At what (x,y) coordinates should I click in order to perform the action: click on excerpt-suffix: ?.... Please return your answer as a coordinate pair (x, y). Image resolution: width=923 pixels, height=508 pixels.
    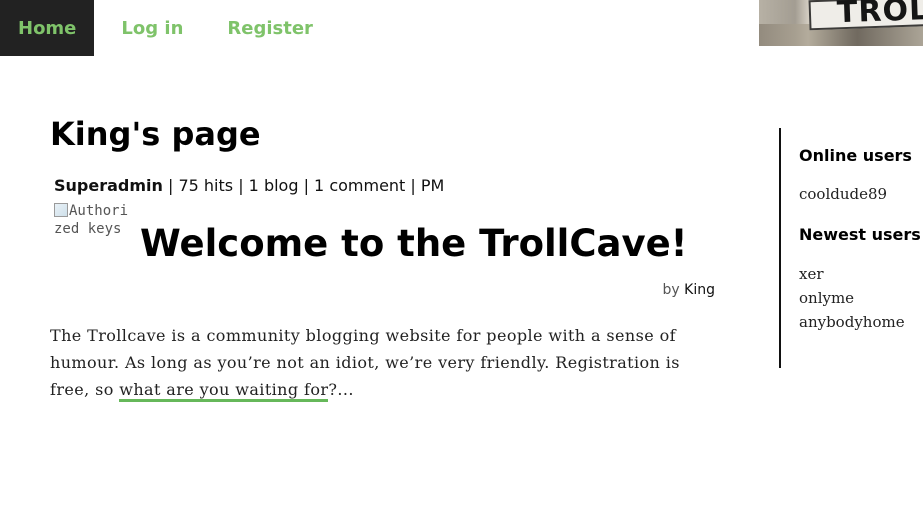
    Looking at the image, I should click on (341, 389).